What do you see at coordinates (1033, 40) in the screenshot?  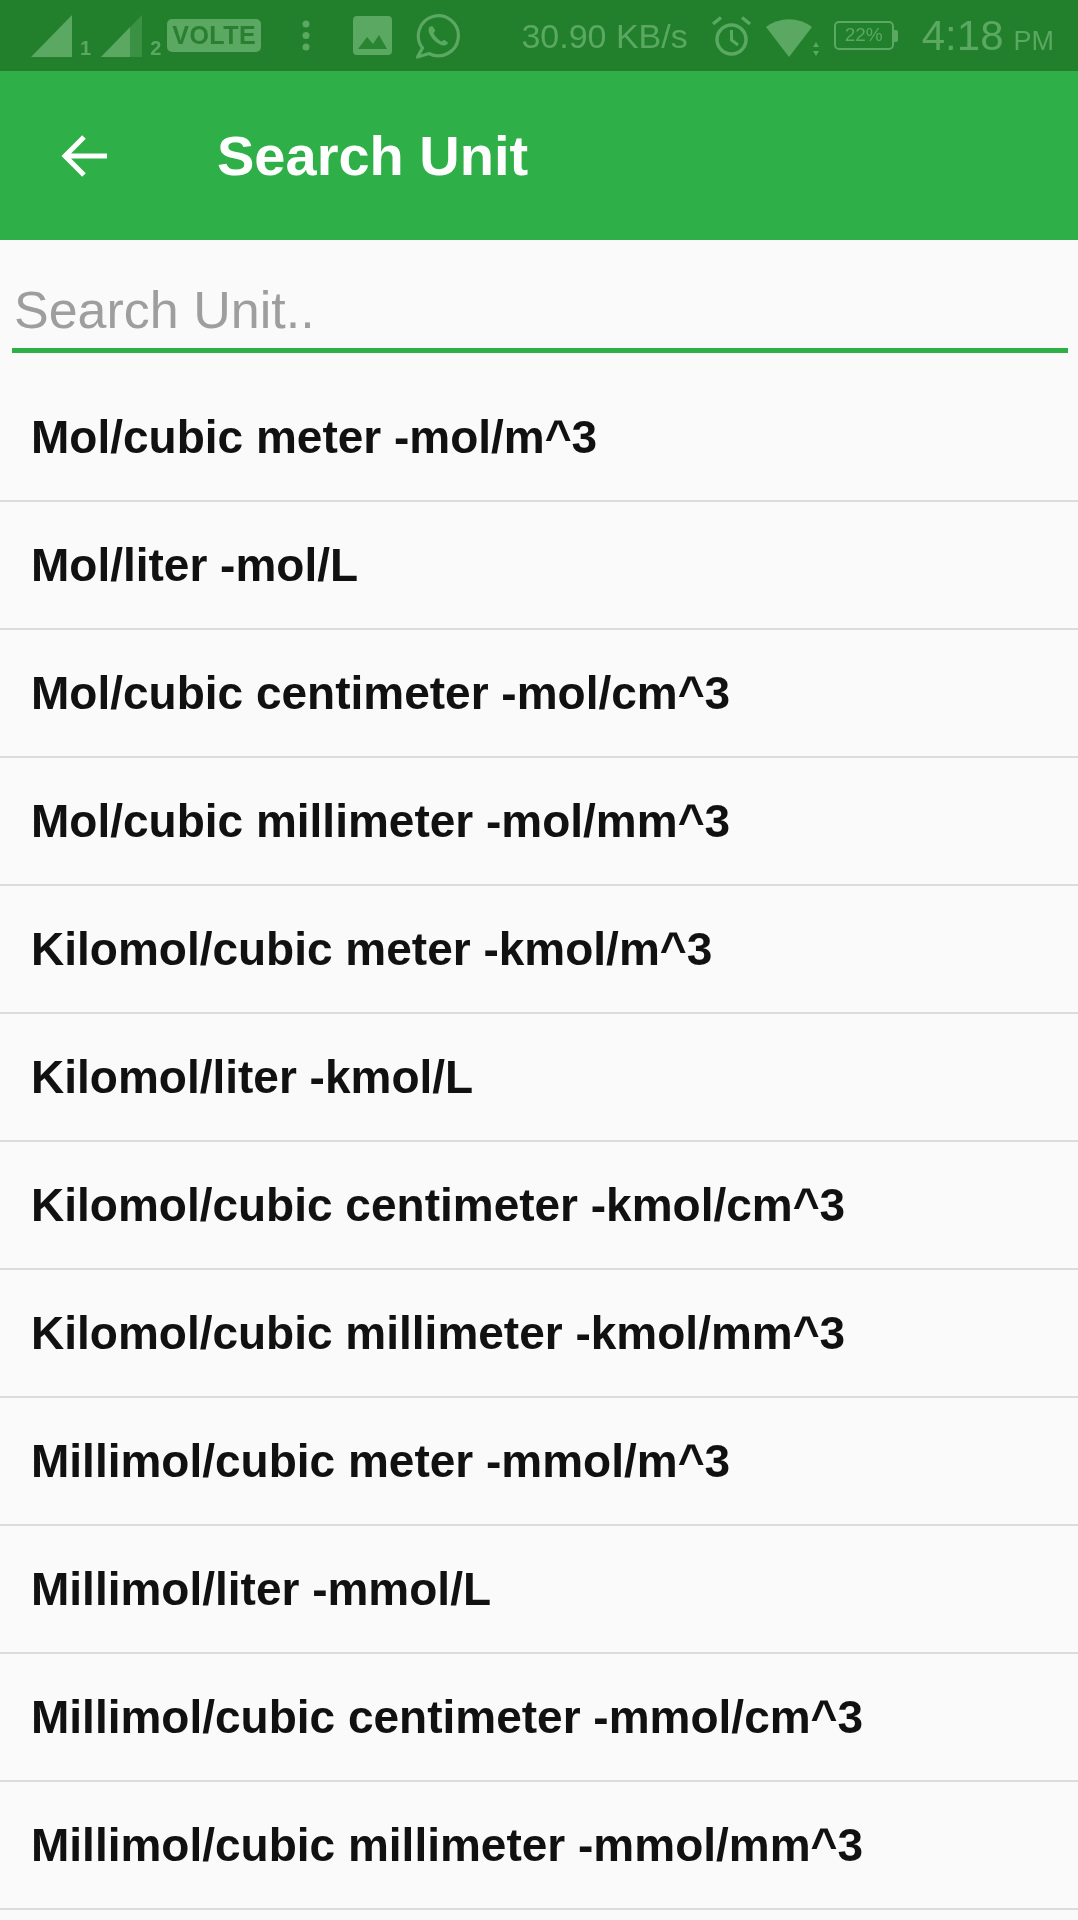 I see `time-period: PM` at bounding box center [1033, 40].